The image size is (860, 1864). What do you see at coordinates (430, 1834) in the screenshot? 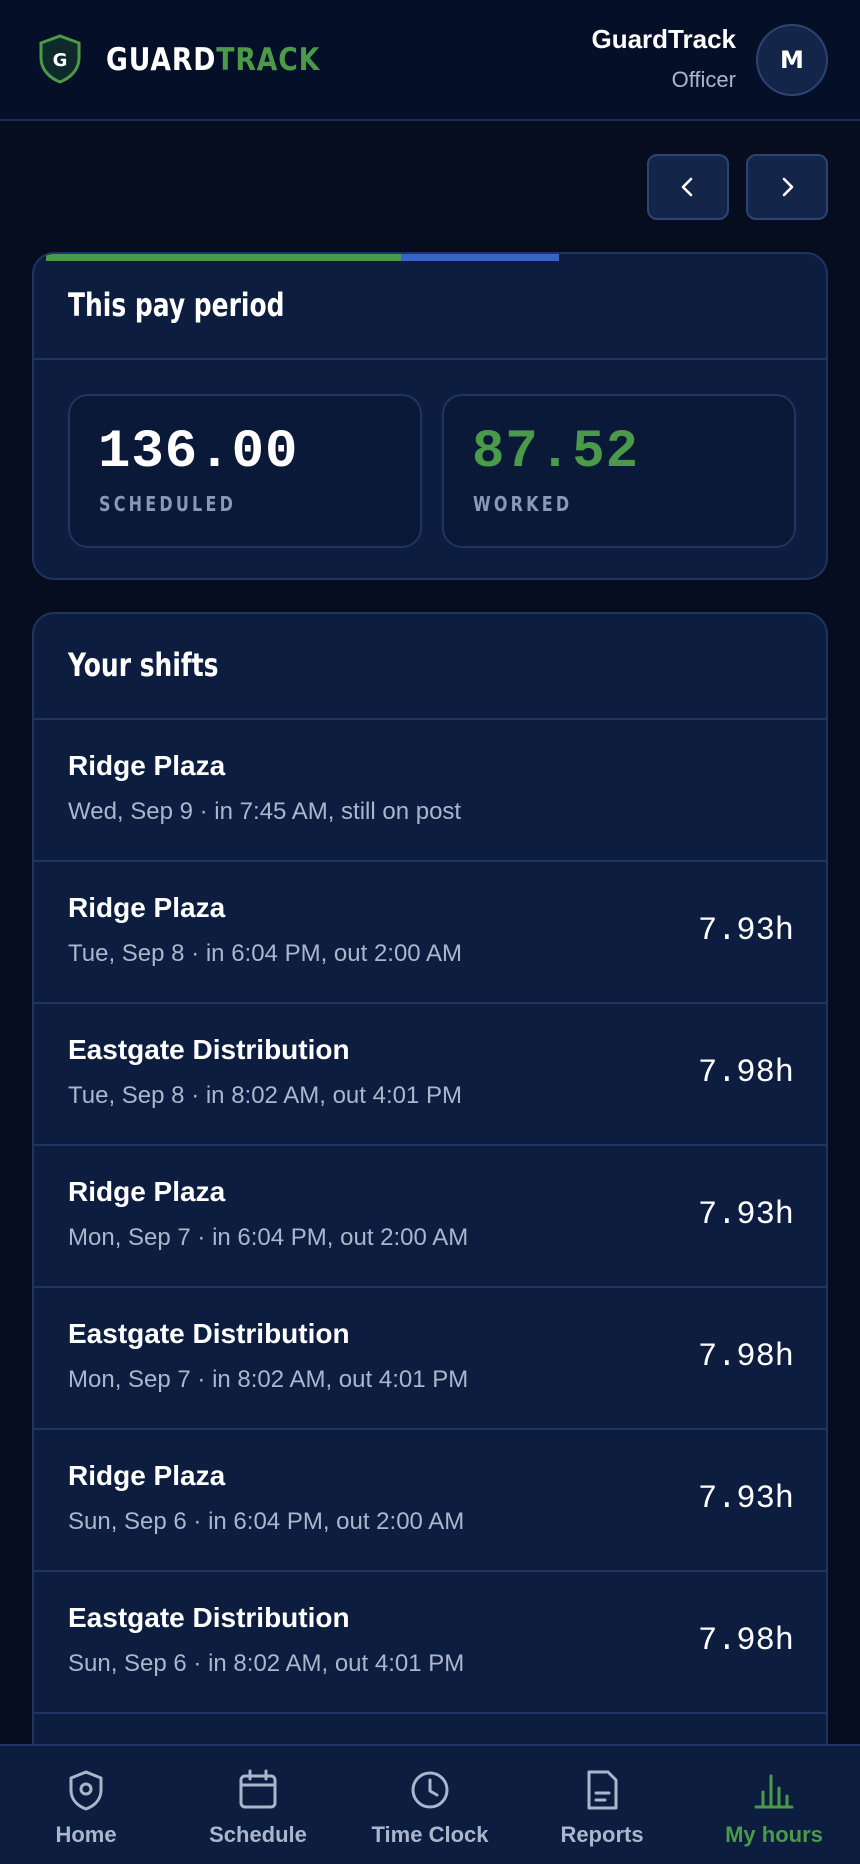
I see `nav-label-time-clock: Time Clock` at bounding box center [430, 1834].